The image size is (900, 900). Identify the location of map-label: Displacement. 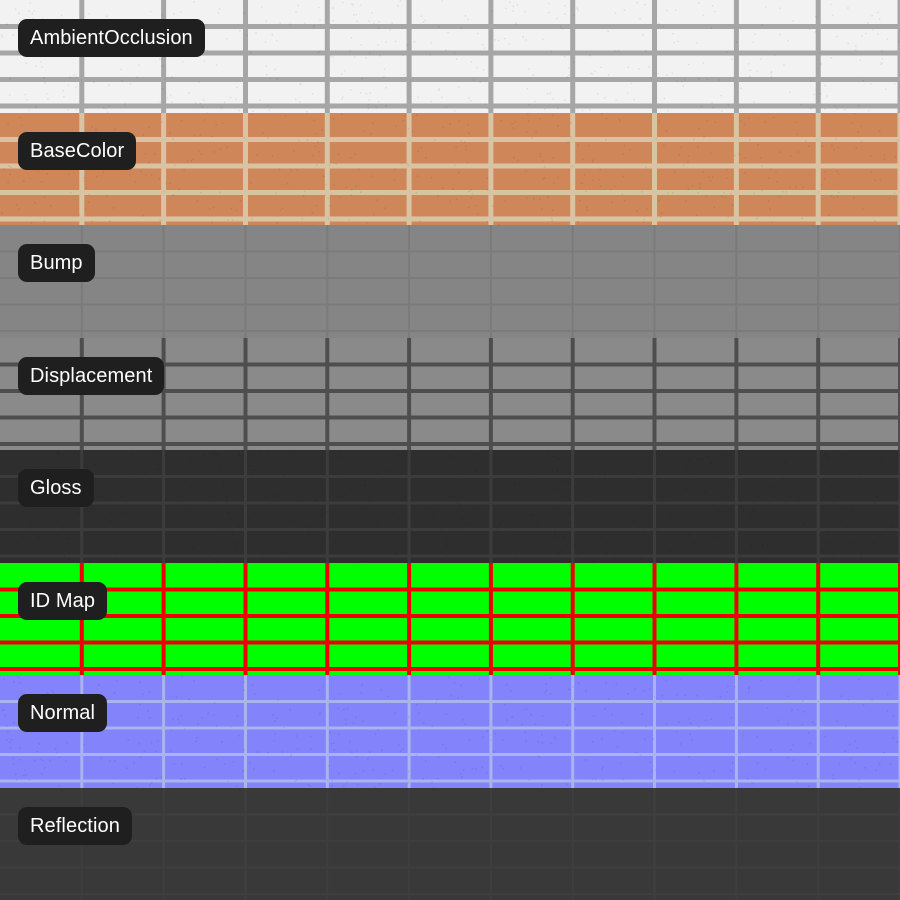
(91, 375).